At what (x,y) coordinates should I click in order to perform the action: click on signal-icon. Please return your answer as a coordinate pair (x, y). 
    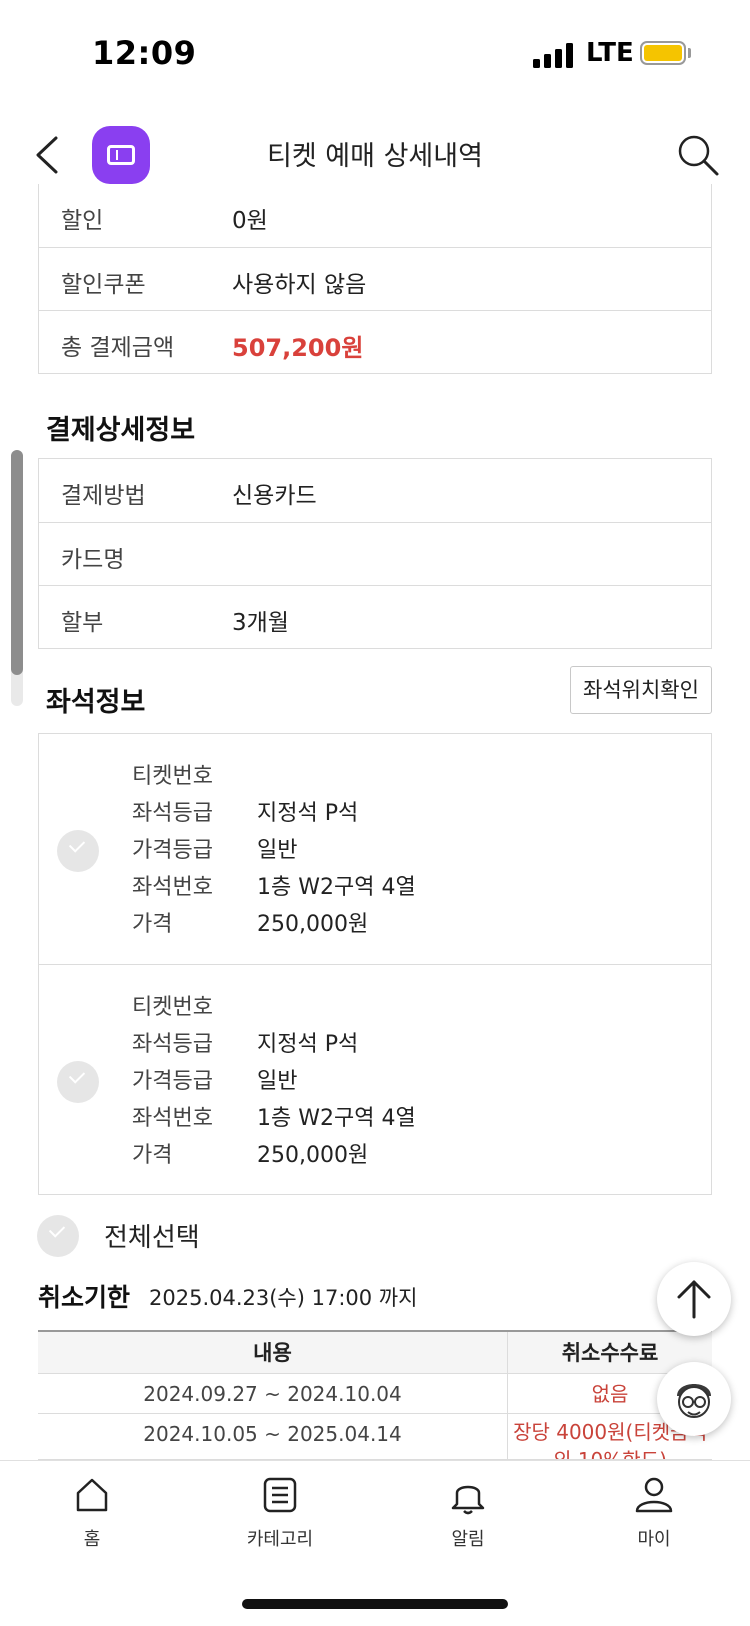
    Looking at the image, I should click on (553, 55).